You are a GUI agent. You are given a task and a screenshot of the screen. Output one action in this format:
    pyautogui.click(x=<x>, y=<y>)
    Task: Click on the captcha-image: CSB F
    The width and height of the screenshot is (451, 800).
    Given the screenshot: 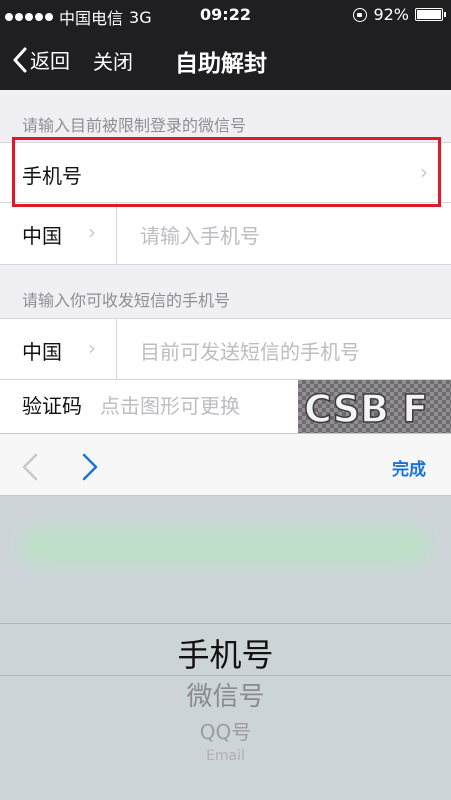 What is the action you would take?
    pyautogui.click(x=374, y=406)
    